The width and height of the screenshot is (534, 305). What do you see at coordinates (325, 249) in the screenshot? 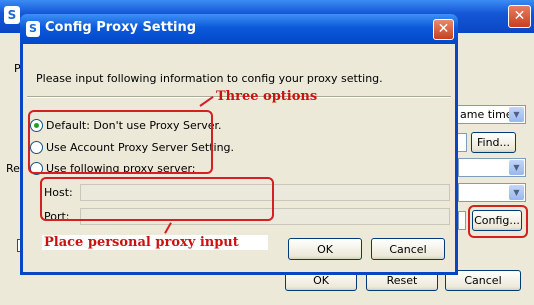
I see `dialog-ok-button: OK` at bounding box center [325, 249].